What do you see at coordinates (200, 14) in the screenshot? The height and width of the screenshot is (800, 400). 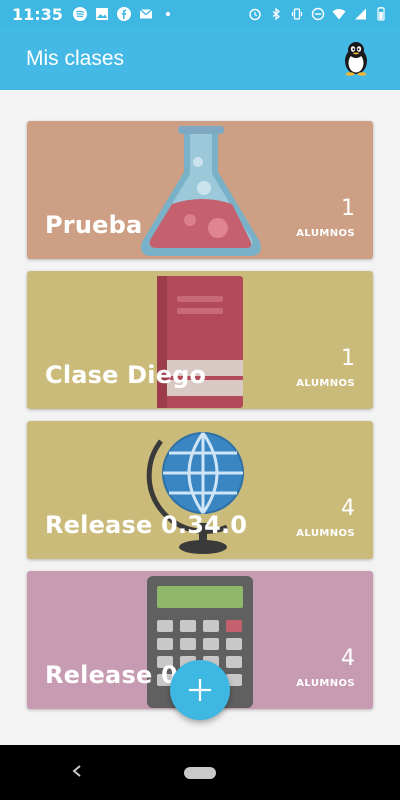 I see `status-bar: 11:35` at bounding box center [200, 14].